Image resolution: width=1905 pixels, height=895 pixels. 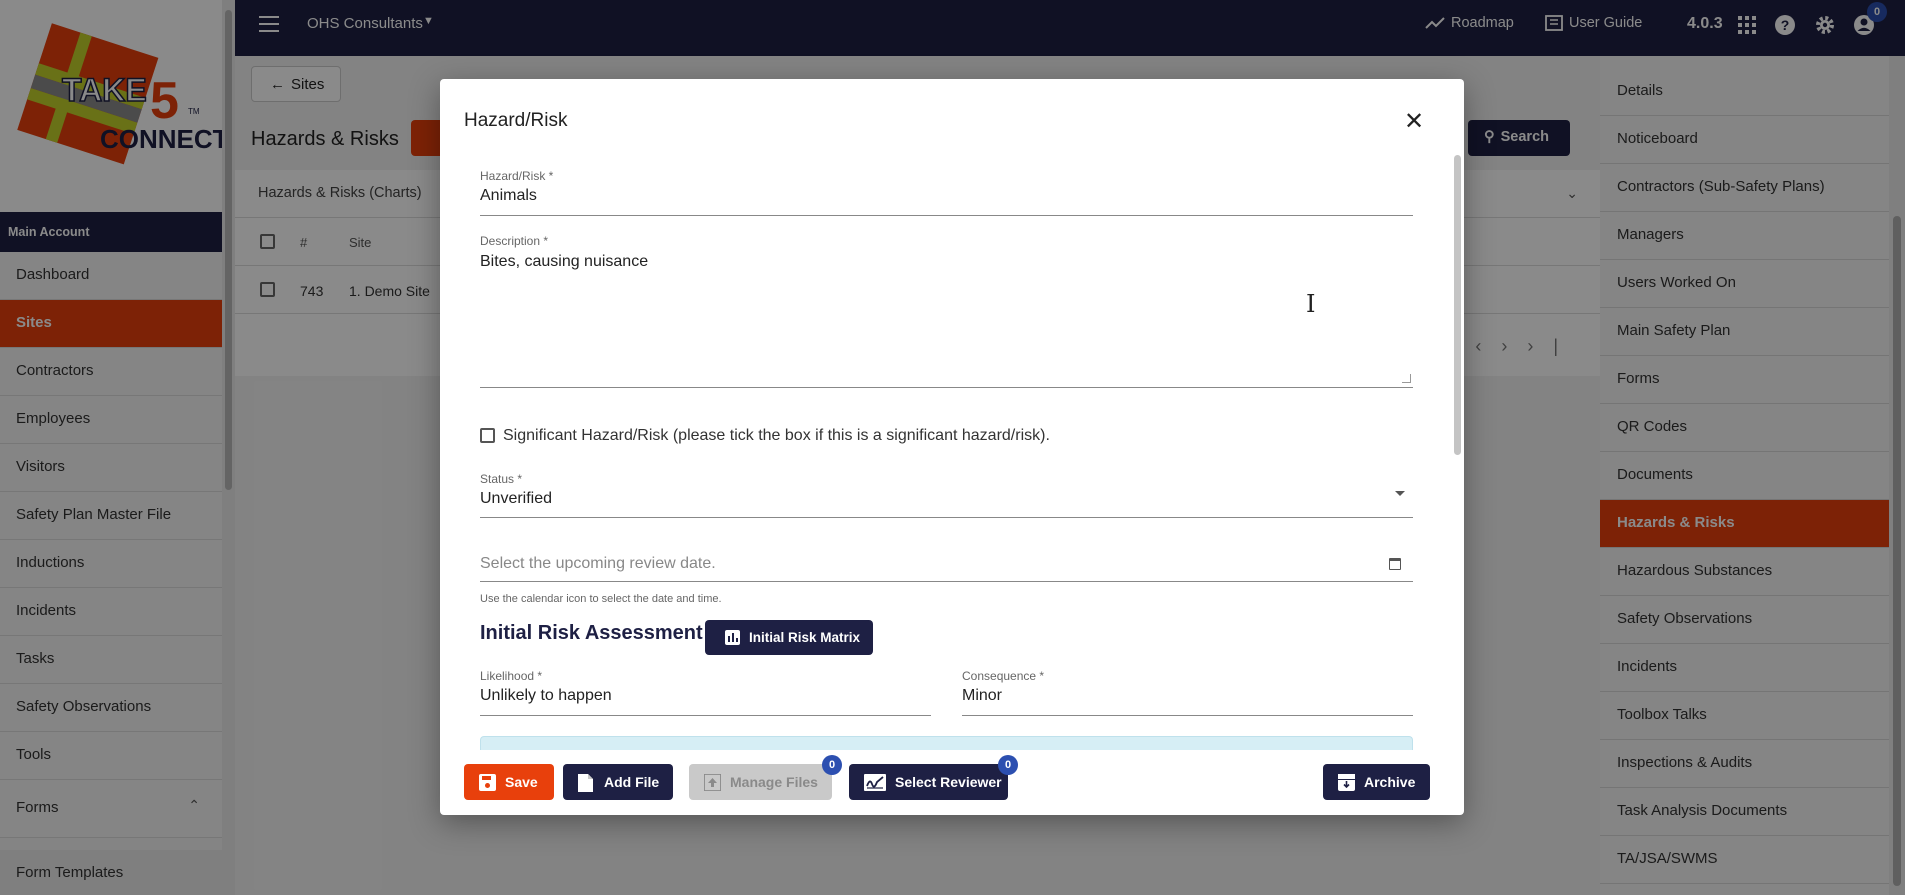 What do you see at coordinates (598, 563) in the screenshot?
I see `review-date-placeholder: Select the upcoming review date.` at bounding box center [598, 563].